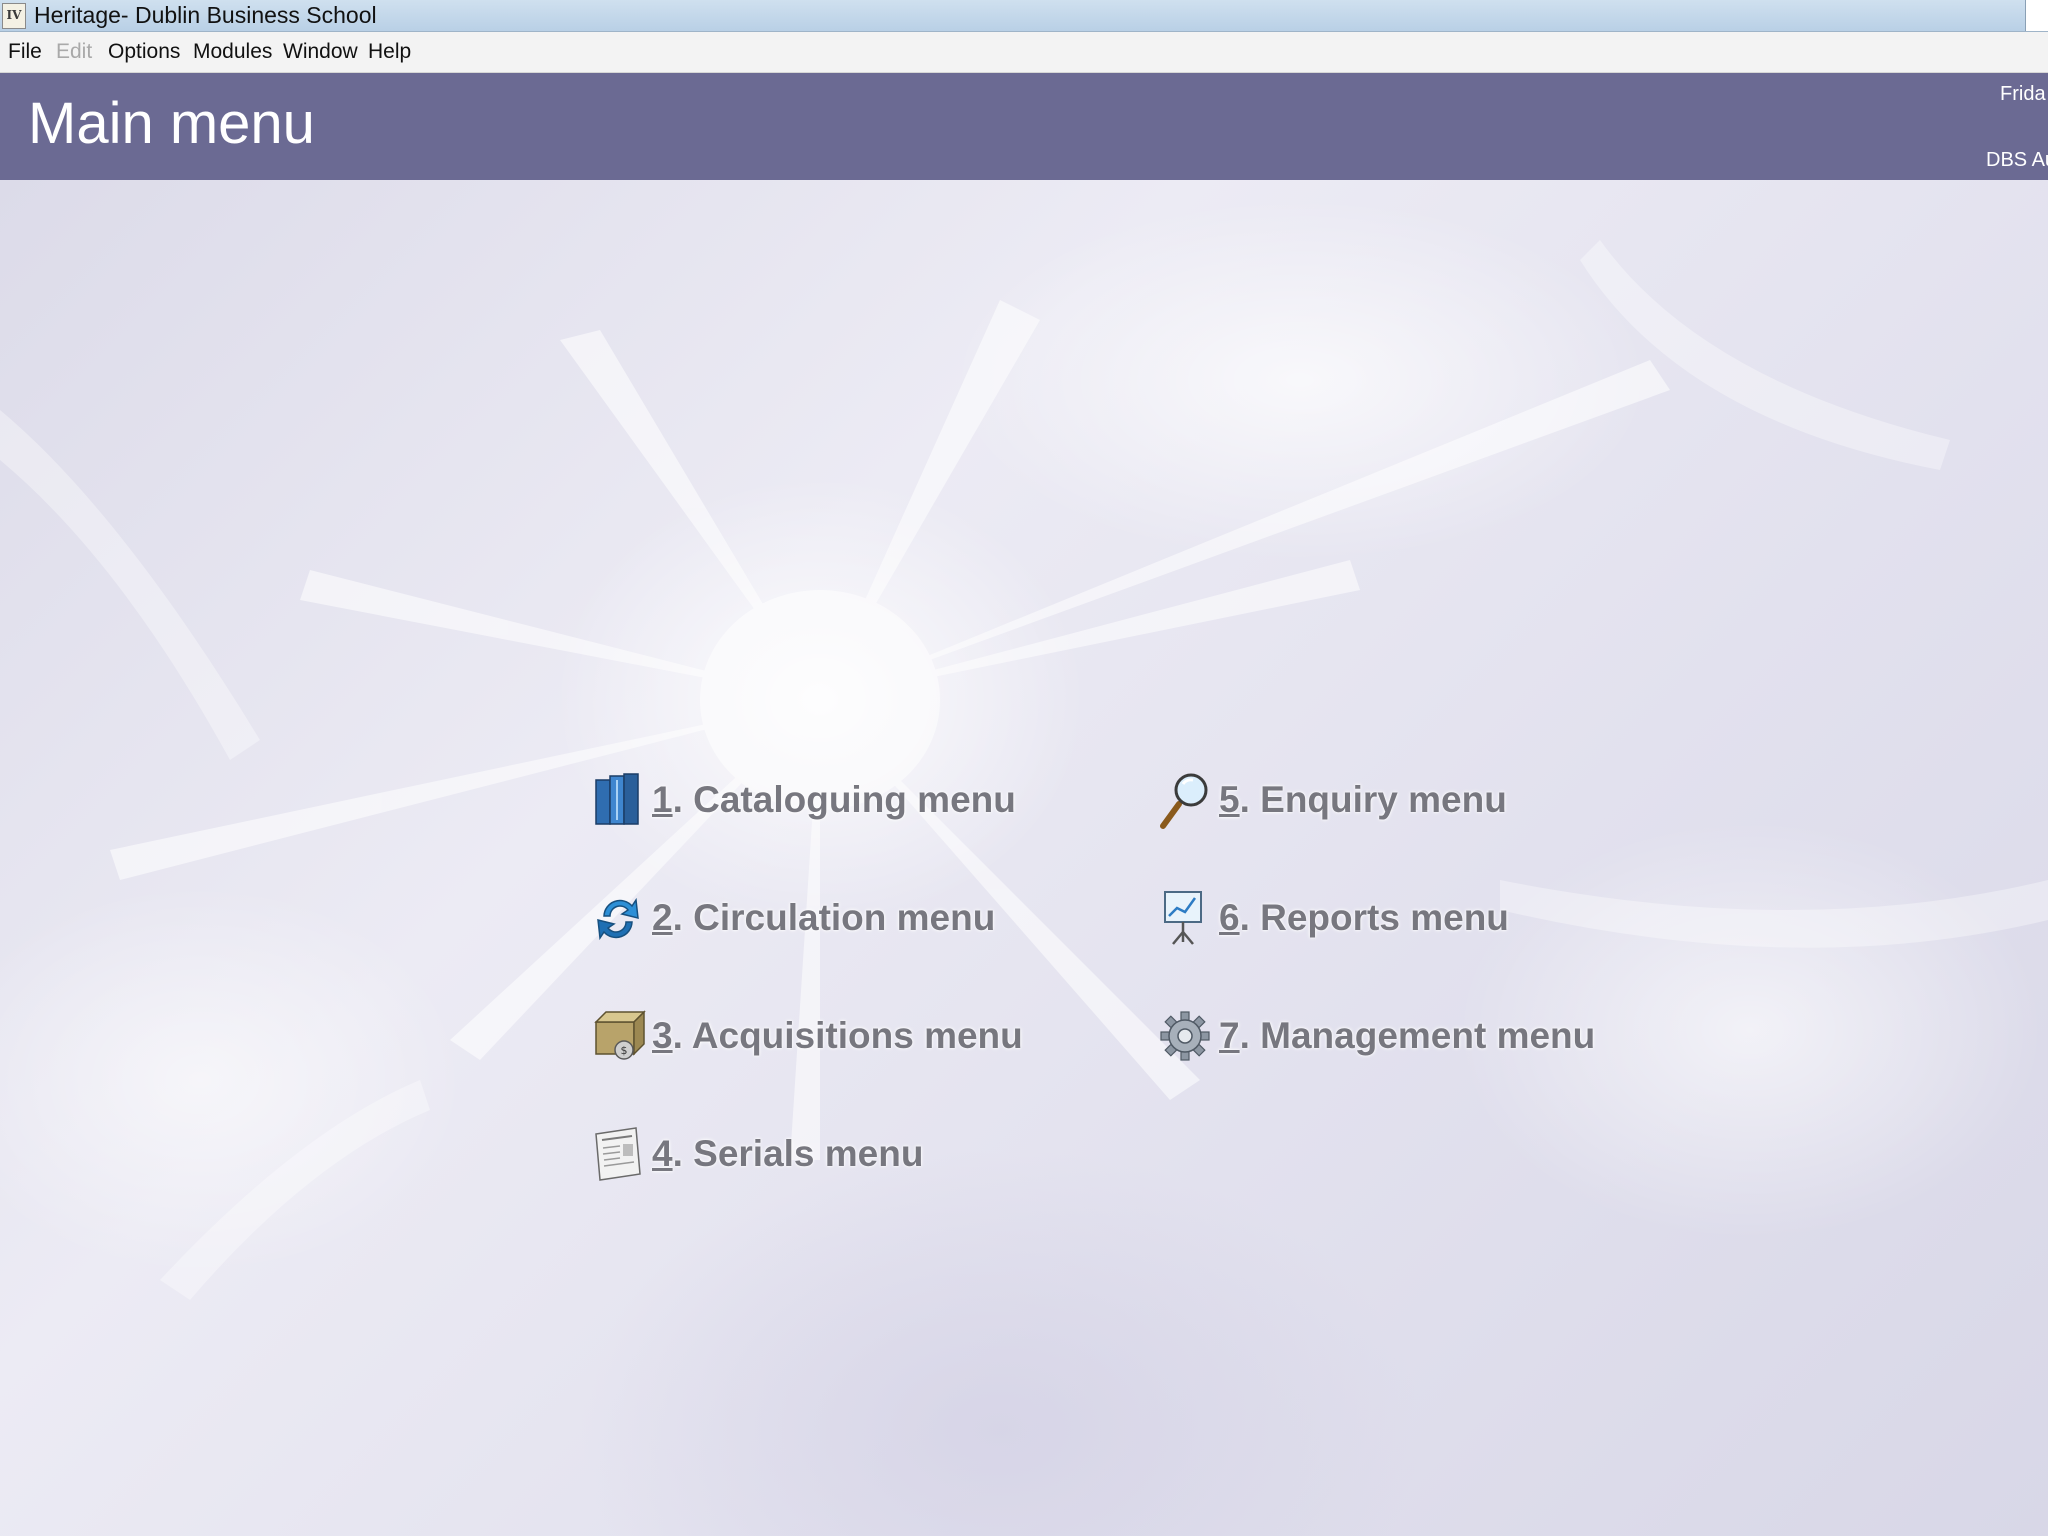 This screenshot has width=2048, height=1536. What do you see at coordinates (1183, 918) in the screenshot?
I see `chart-board-icon` at bounding box center [1183, 918].